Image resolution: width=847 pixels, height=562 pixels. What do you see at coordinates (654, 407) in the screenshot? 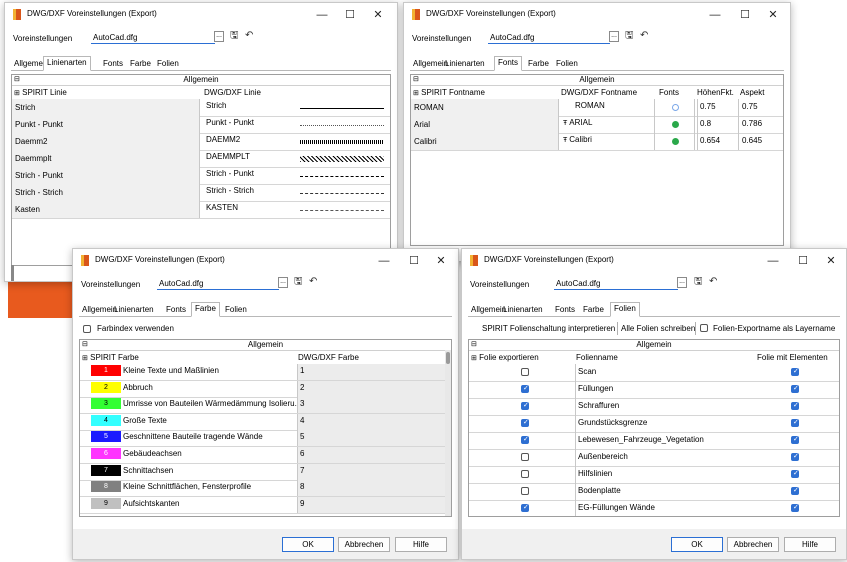
I see `table-row: Schraffuren` at bounding box center [654, 407].